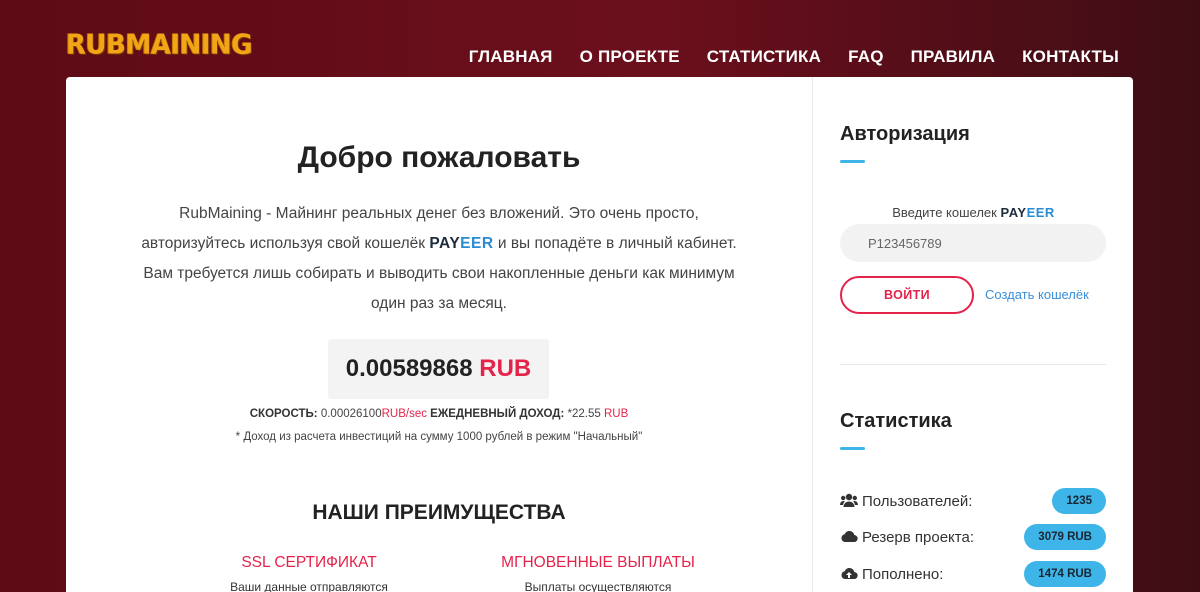 Image resolution: width=1200 pixels, height=592 pixels. Describe the element at coordinates (918, 537) in the screenshot. I see `stat-label: Резерв проекта:` at that location.